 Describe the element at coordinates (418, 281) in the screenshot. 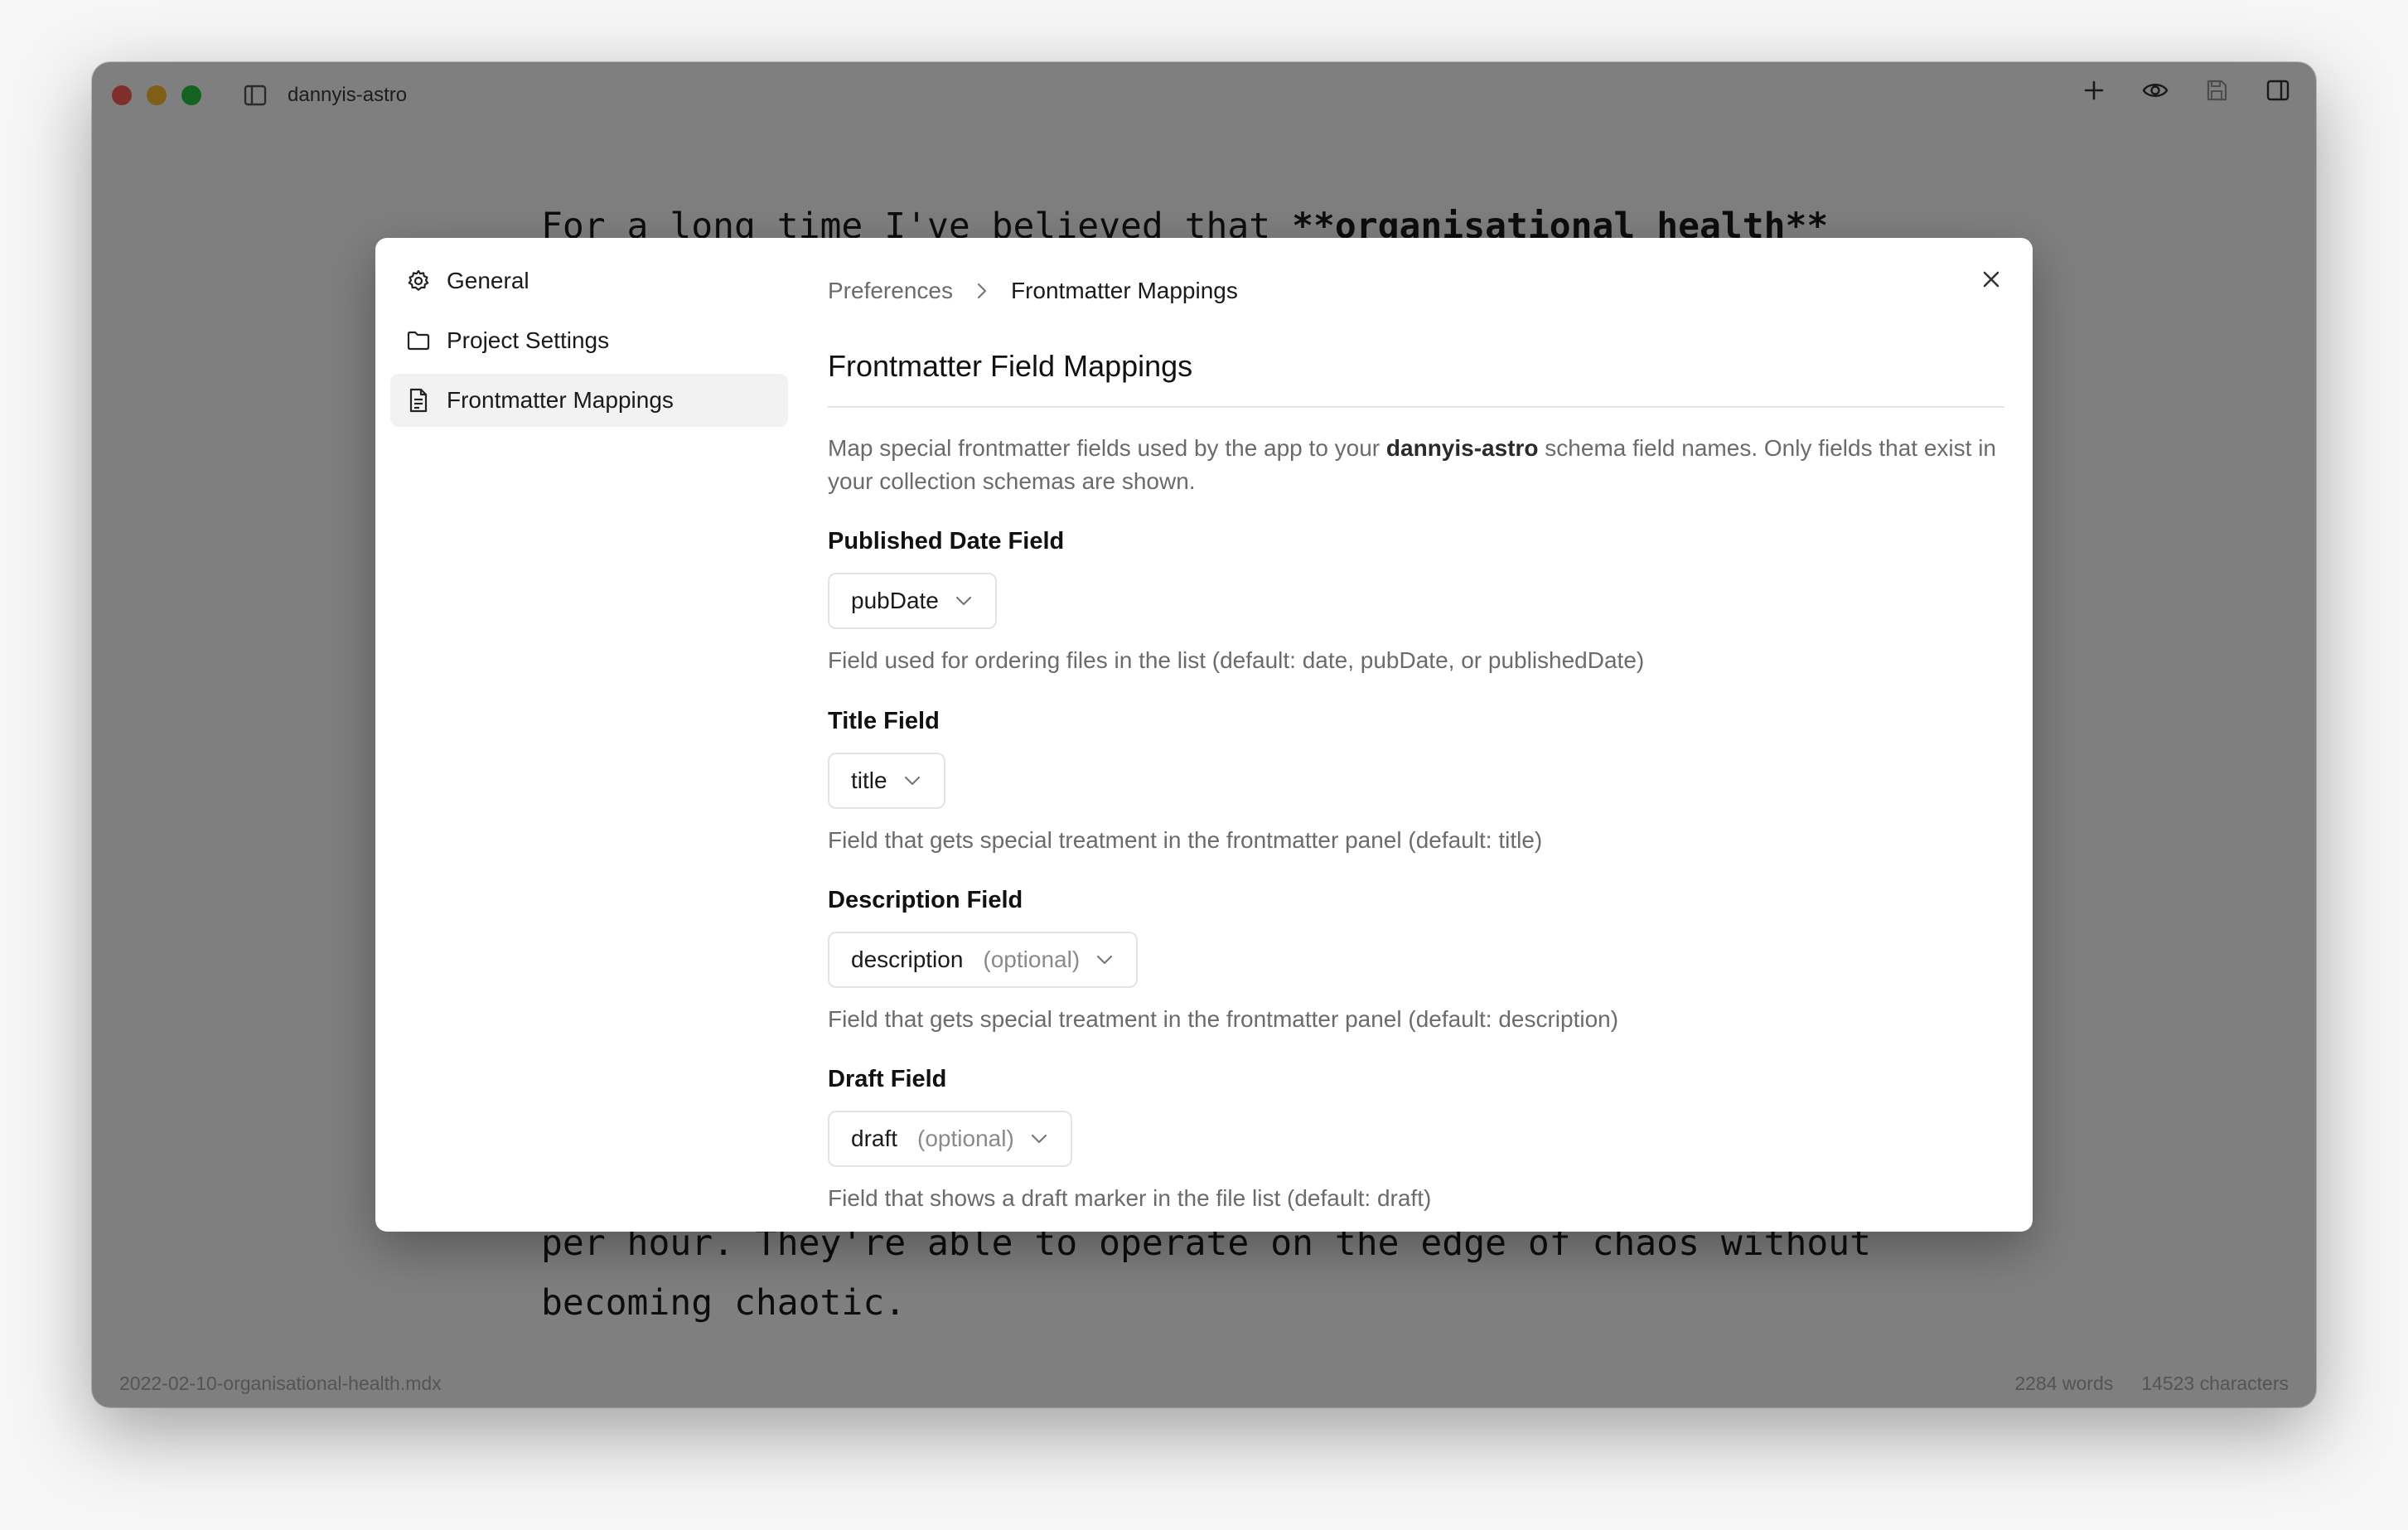

I see `gear-icon` at that location.